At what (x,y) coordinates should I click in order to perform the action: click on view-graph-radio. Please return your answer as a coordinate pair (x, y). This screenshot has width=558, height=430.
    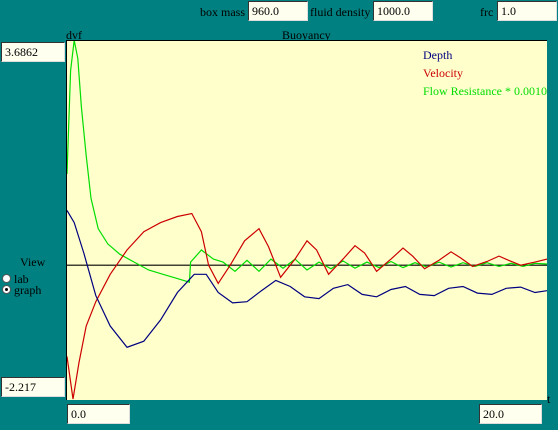
    Looking at the image, I should click on (6, 289).